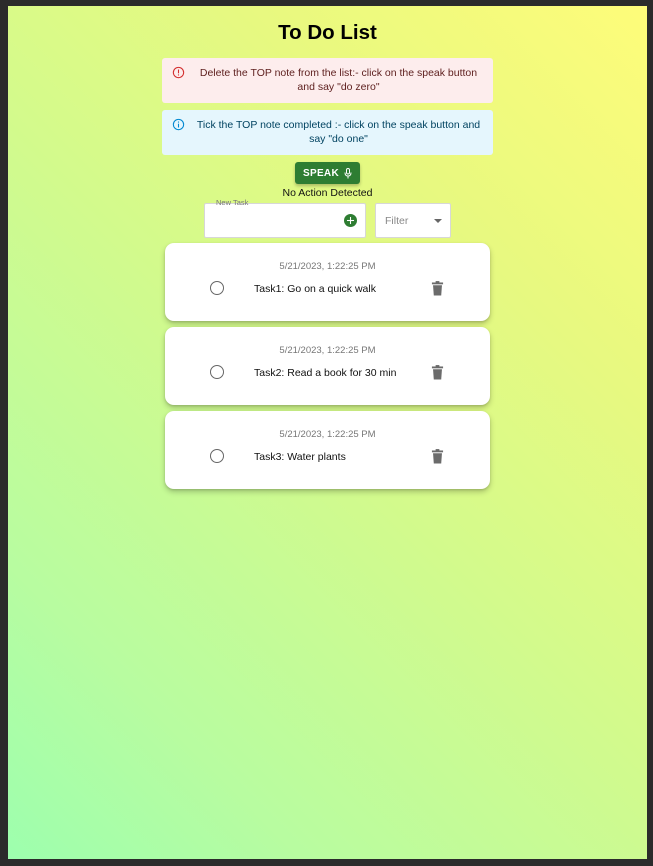  I want to click on task-text: Task2: Read a book for 30 min, so click(325, 373).